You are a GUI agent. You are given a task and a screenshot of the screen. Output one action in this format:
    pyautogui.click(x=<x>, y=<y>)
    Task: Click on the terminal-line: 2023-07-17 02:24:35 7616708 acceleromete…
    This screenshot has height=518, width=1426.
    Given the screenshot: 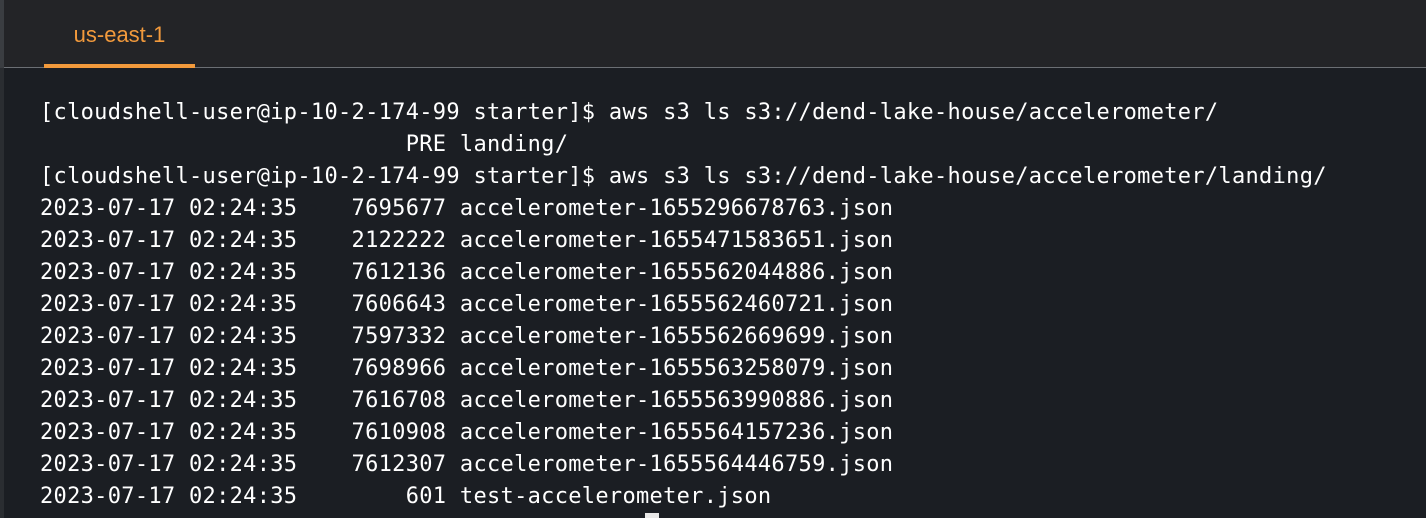 What is the action you would take?
    pyautogui.click(x=467, y=400)
    